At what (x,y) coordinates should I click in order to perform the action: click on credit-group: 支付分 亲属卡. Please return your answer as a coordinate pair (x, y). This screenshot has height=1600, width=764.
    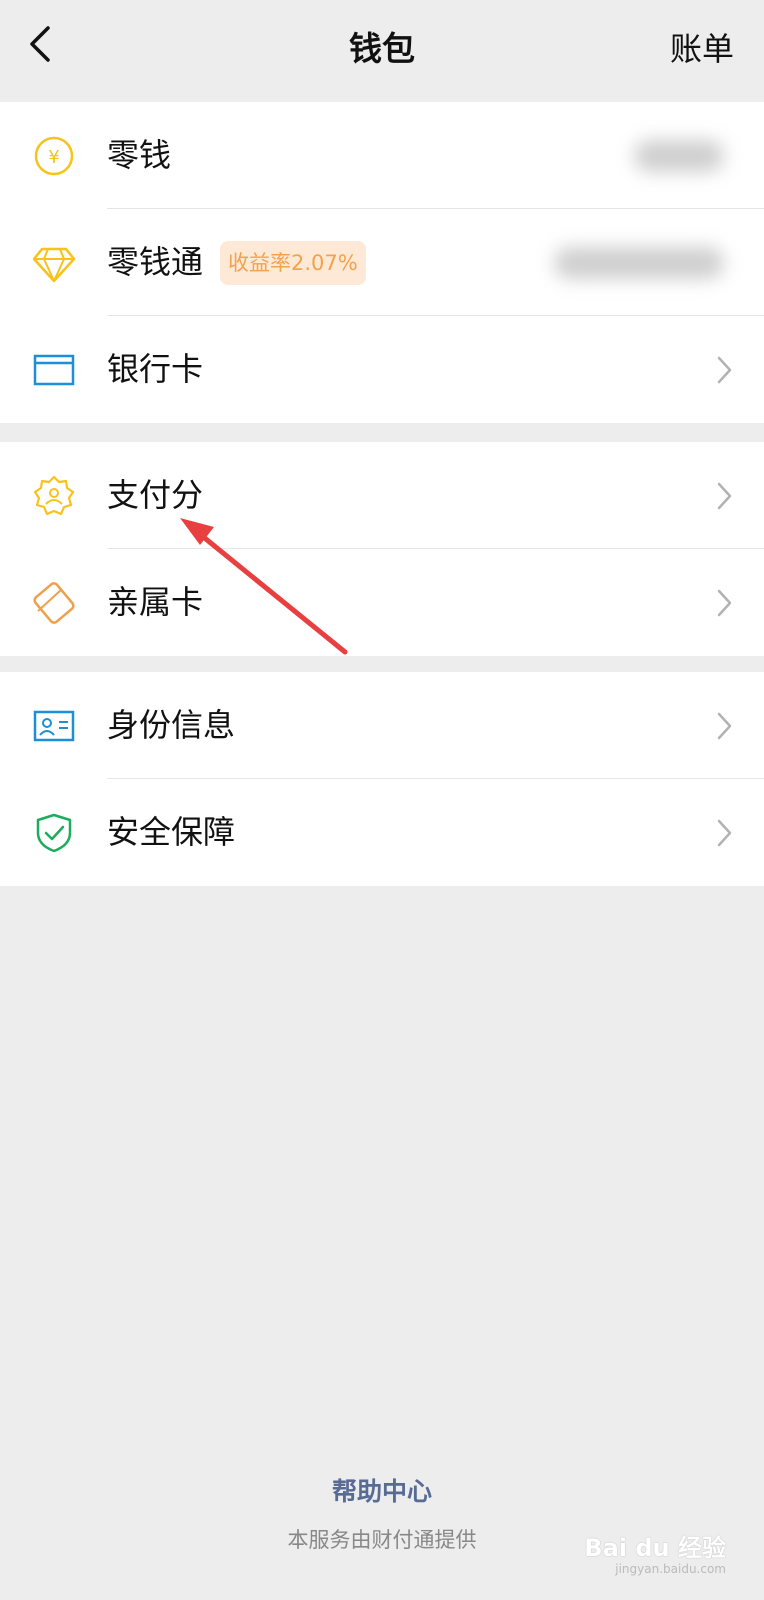
    Looking at the image, I should click on (382, 549).